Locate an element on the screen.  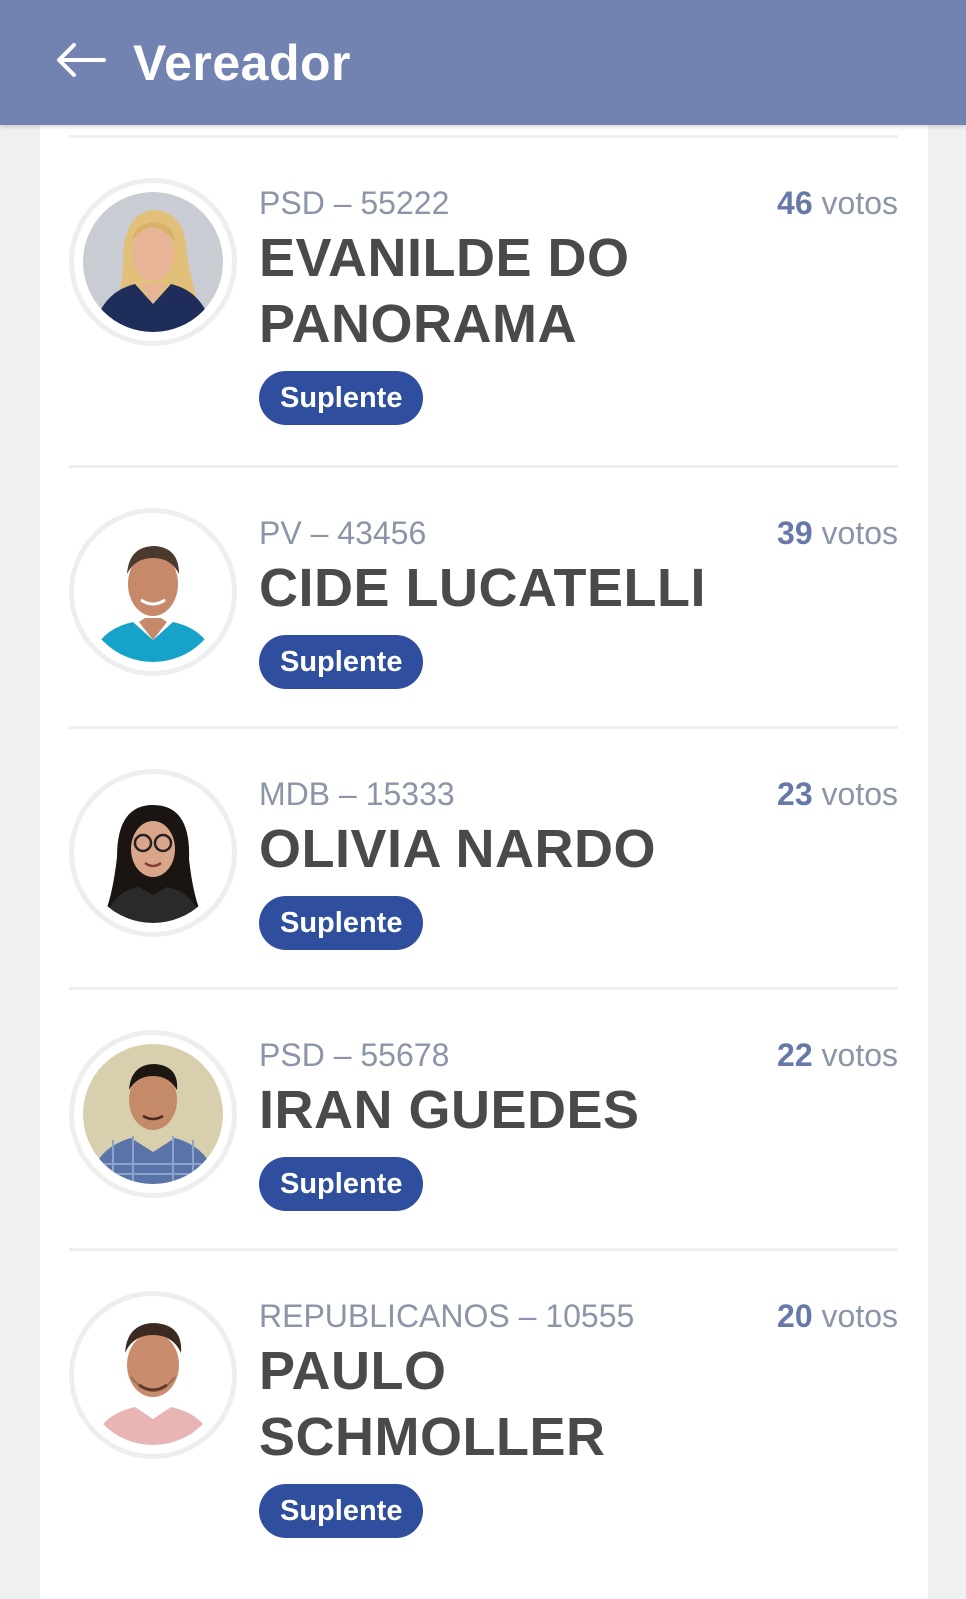
candidate-name: CIDE LUCATELLI is located at coordinates (578, 588).